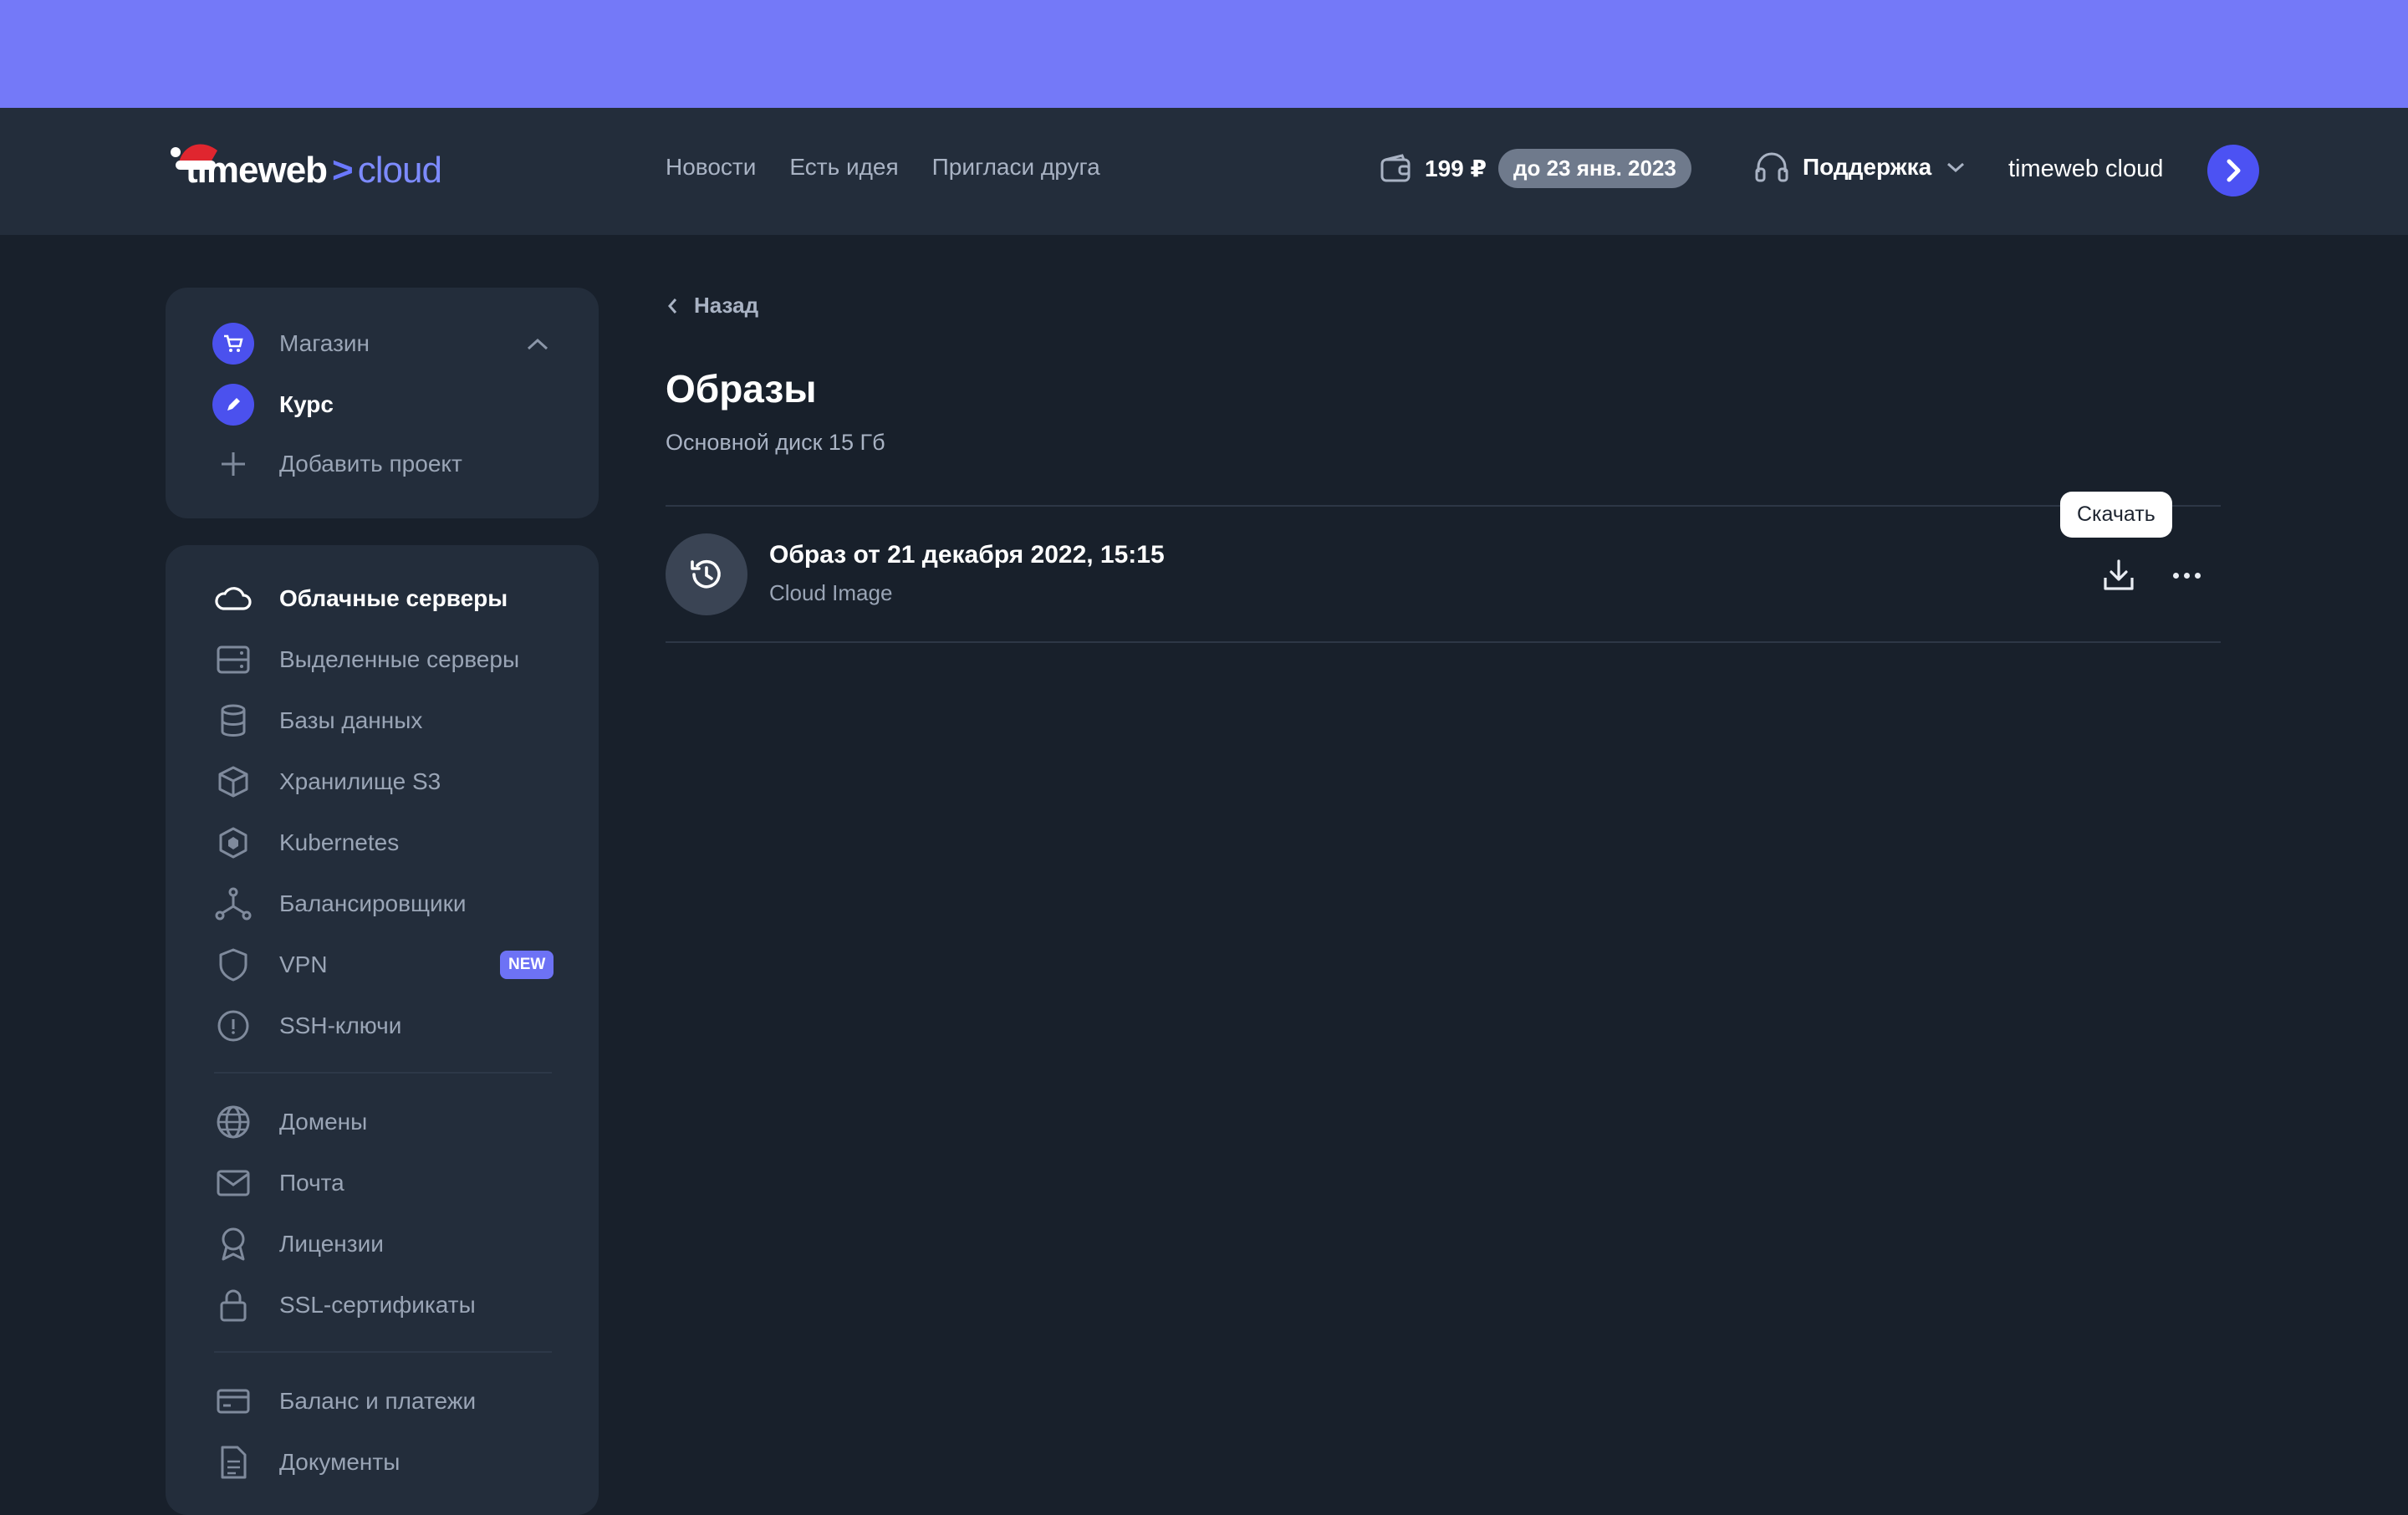  I want to click on santa-hat-icon, so click(194, 157).